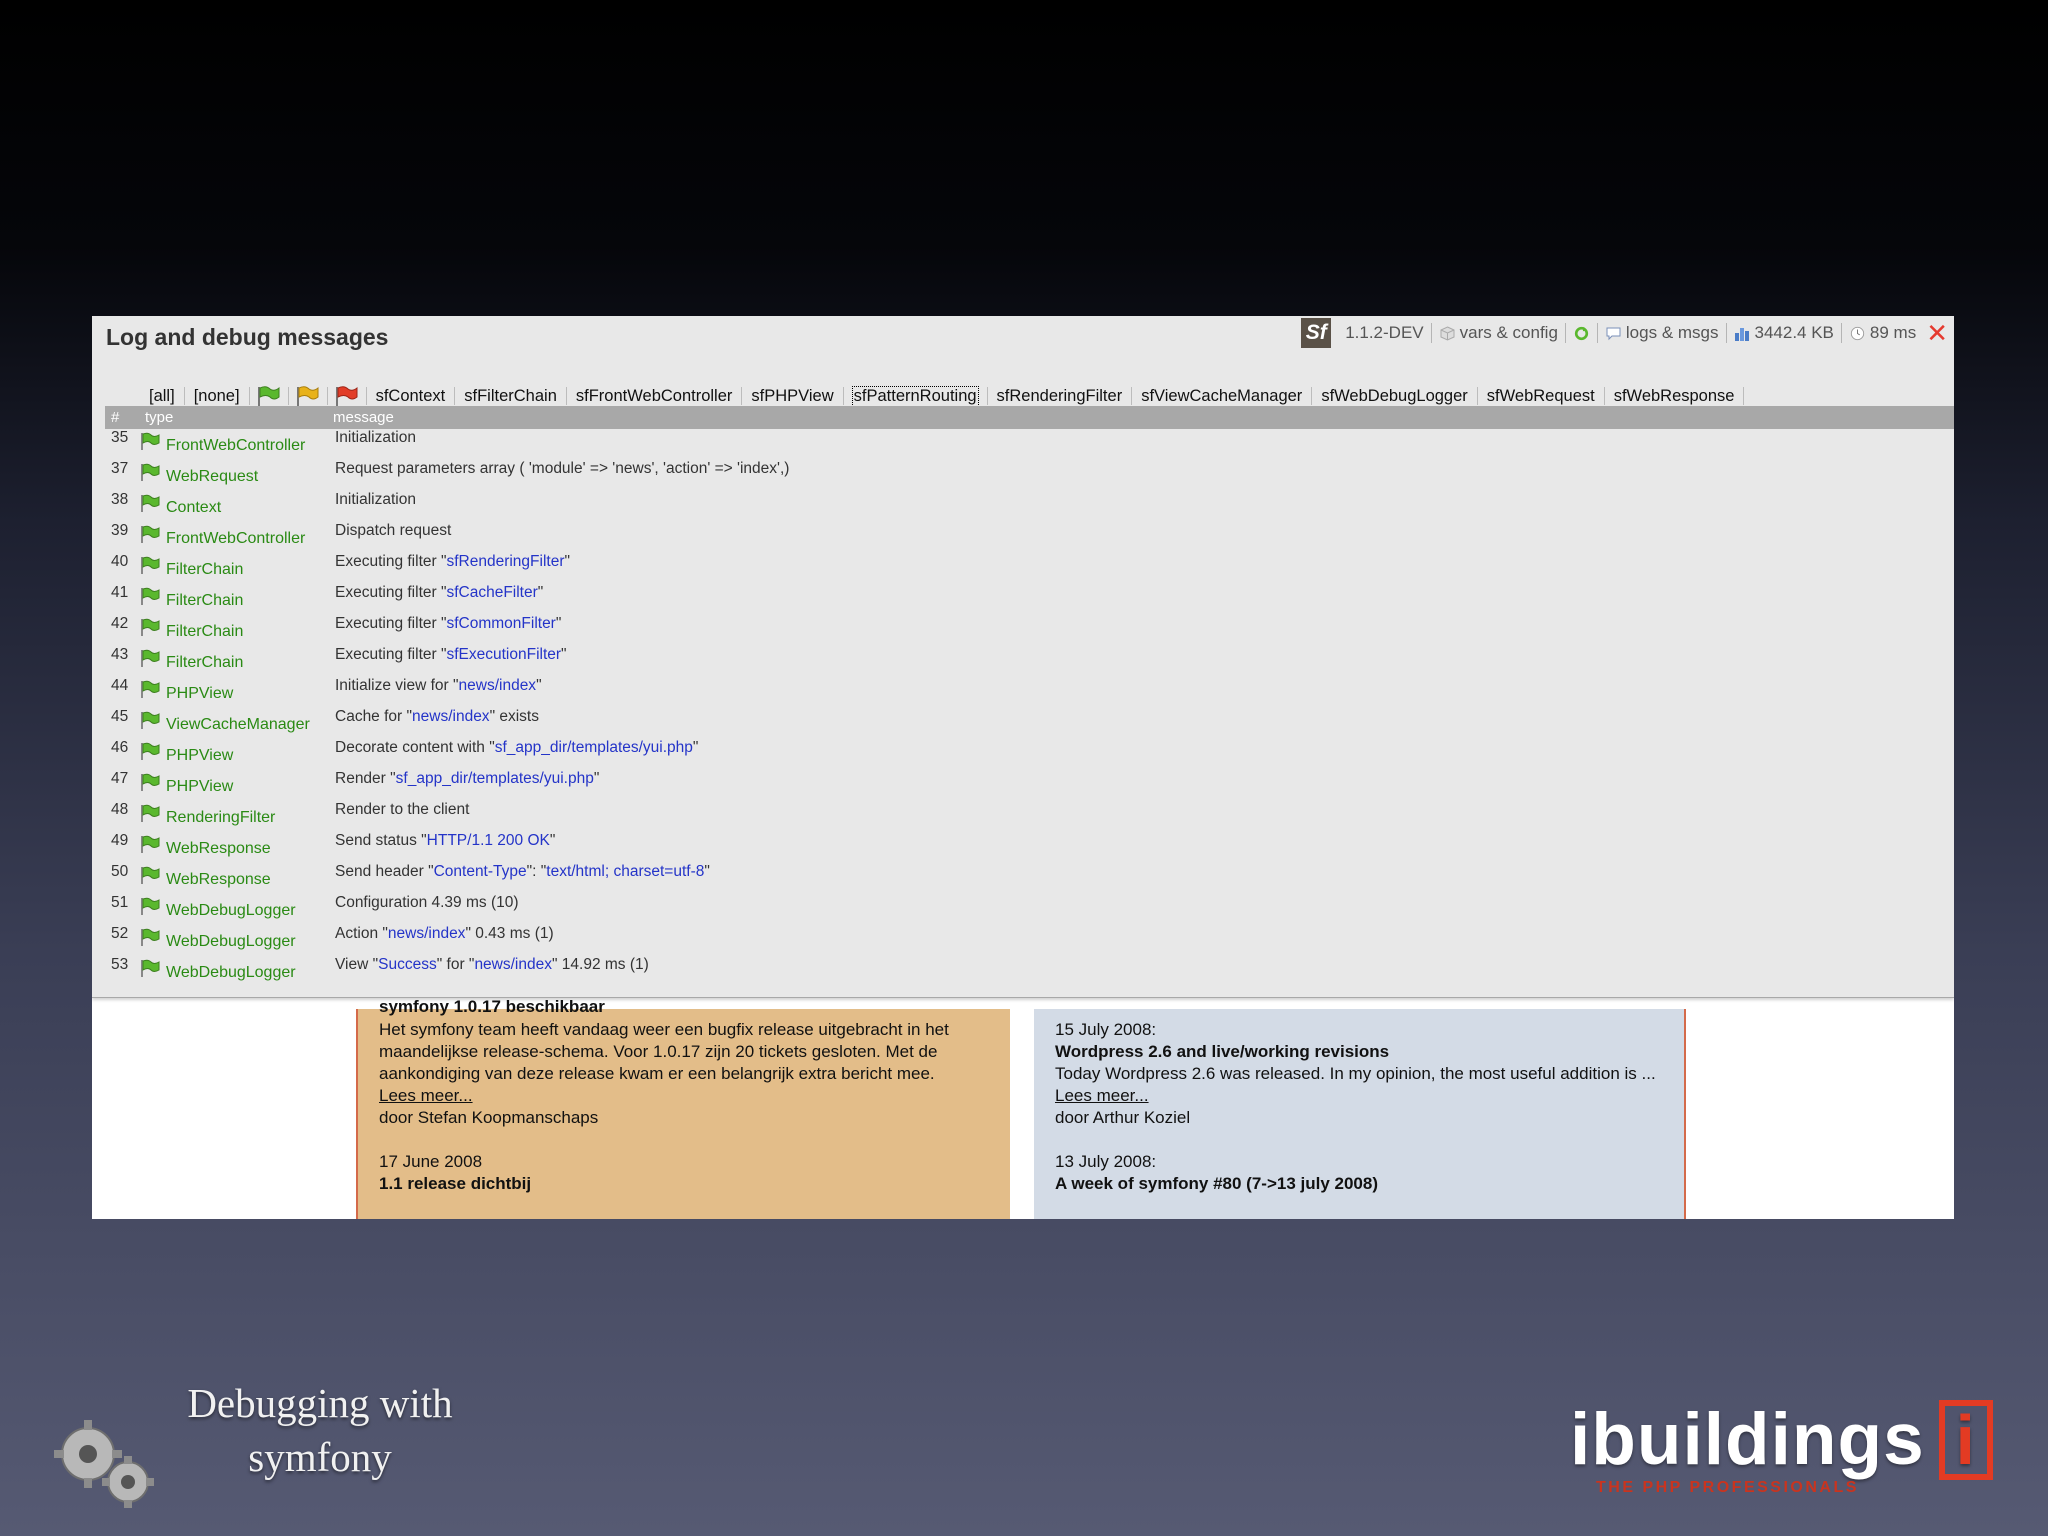  What do you see at coordinates (1060, 396) in the screenshot?
I see `filter-tab-sfrenderingfilter: sfRenderingFilter` at bounding box center [1060, 396].